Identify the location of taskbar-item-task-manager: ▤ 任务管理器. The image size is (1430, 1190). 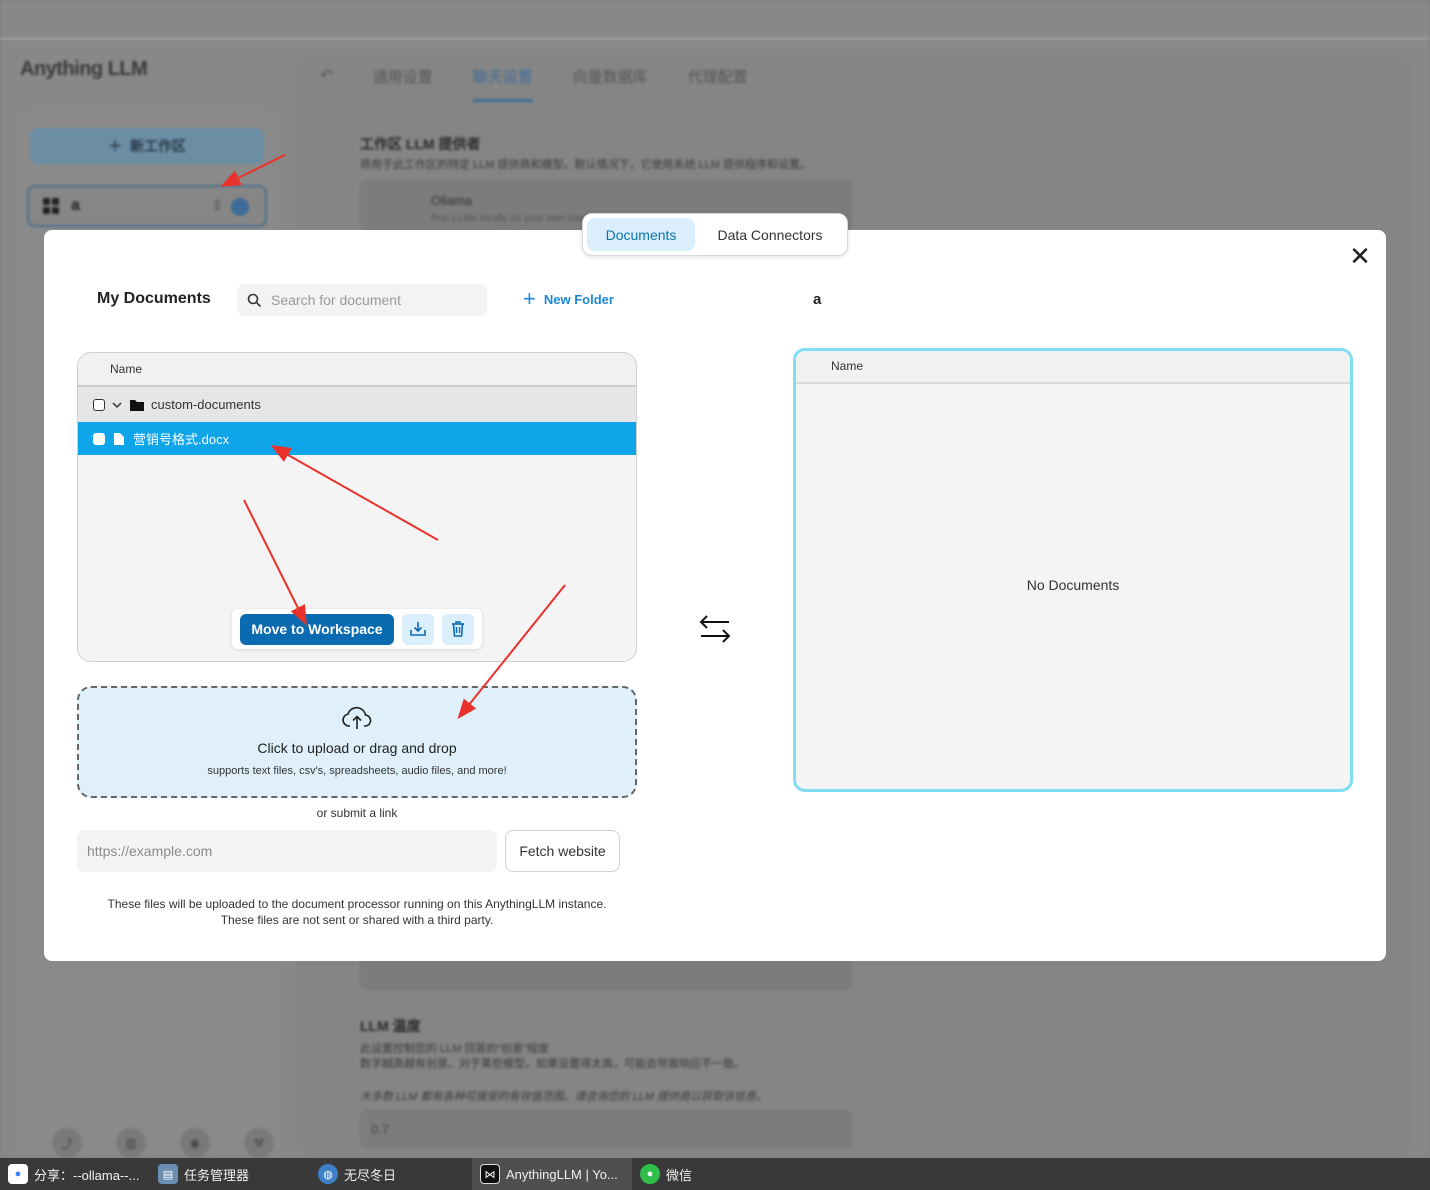
(230, 1174).